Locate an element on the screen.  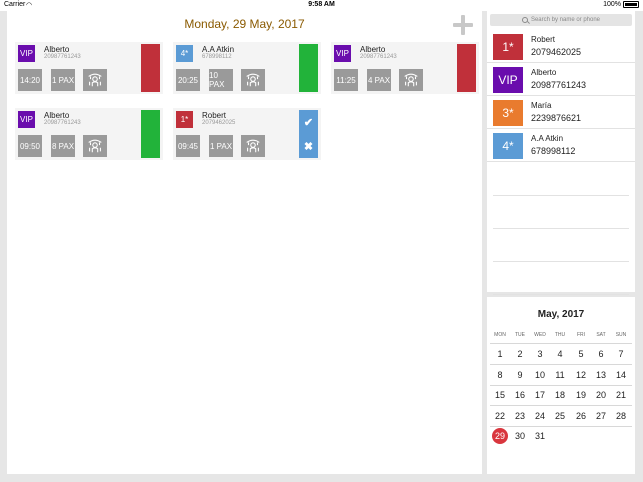
calendar-day: 11 is located at coordinates (560, 375).